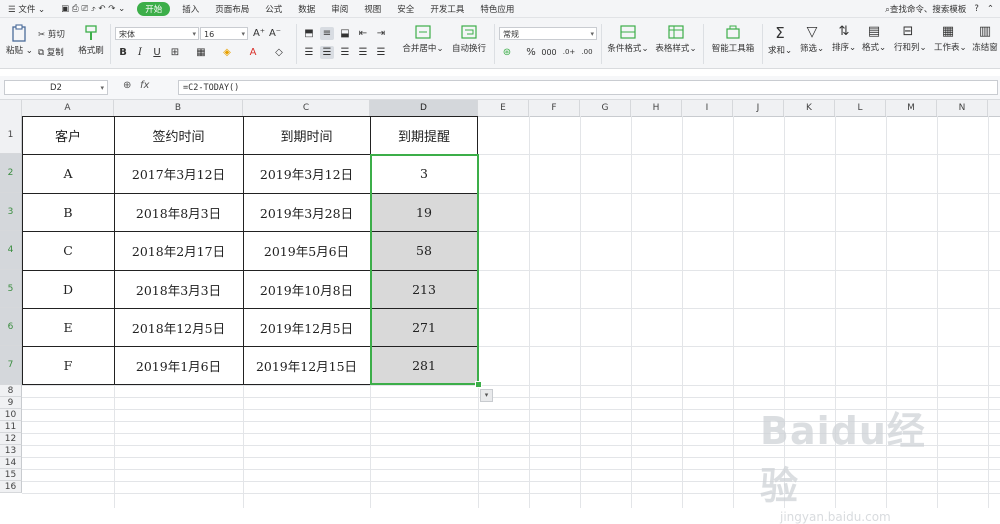 Image resolution: width=1000 pixels, height=524 pixels. I want to click on more-icon: ⌄, so click(121, 9).